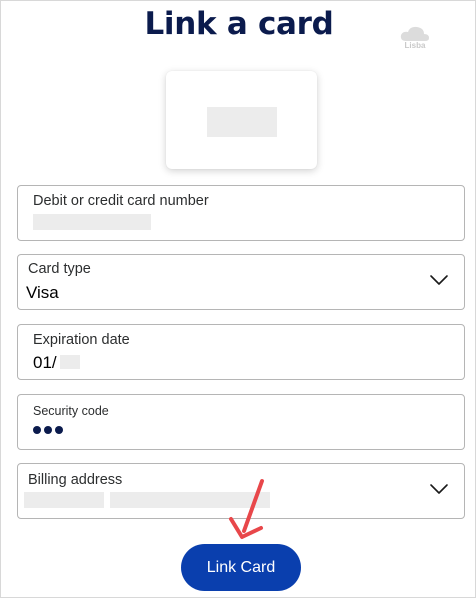  I want to click on card-number-label: Debit or credit card number, so click(121, 201).